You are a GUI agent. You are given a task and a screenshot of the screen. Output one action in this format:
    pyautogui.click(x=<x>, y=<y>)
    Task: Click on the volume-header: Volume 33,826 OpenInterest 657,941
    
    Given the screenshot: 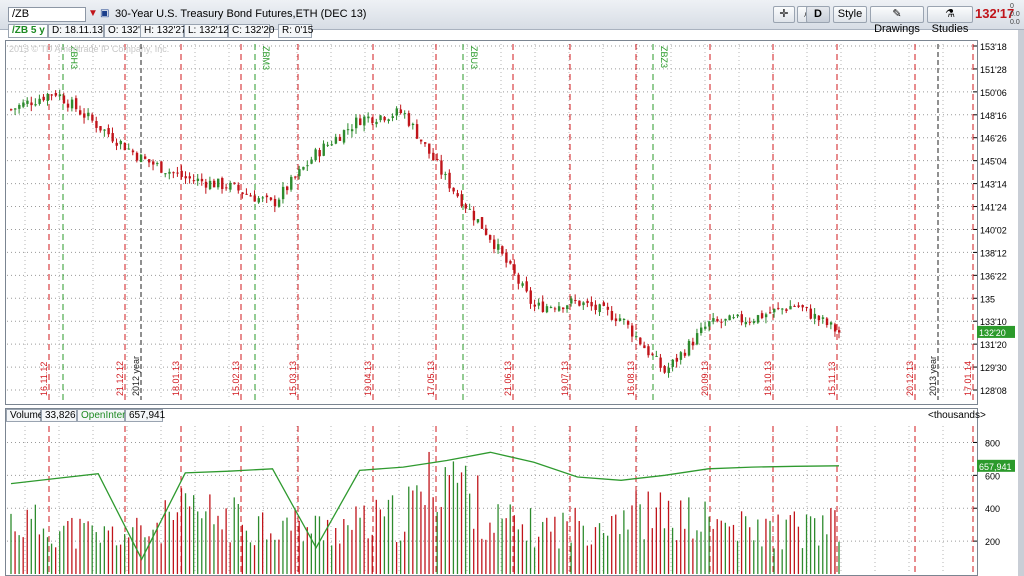 What is the action you would take?
    pyautogui.click(x=491, y=416)
    